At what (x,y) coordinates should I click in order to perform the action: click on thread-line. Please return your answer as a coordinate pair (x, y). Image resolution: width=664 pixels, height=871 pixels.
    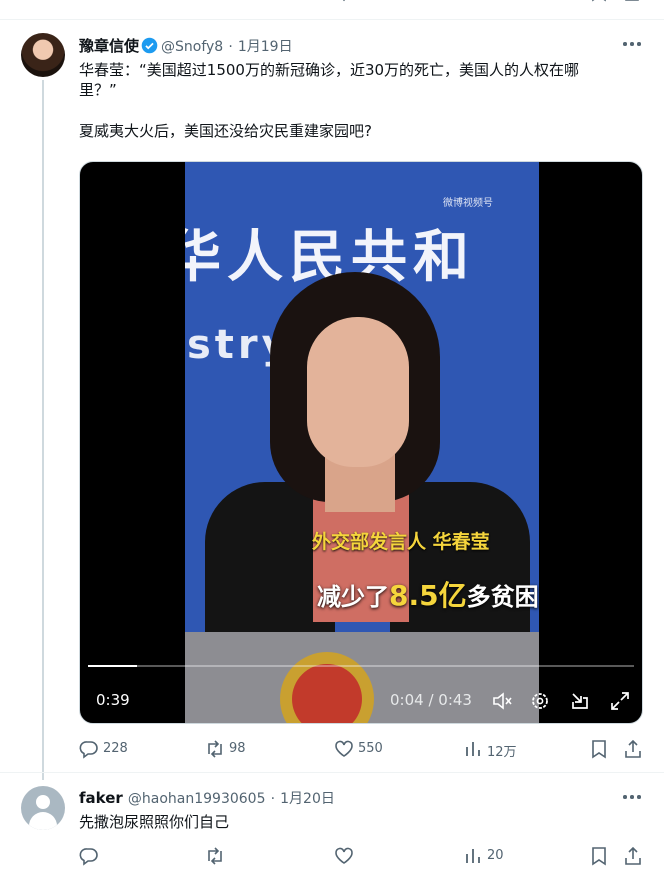
    Looking at the image, I should click on (43, 430).